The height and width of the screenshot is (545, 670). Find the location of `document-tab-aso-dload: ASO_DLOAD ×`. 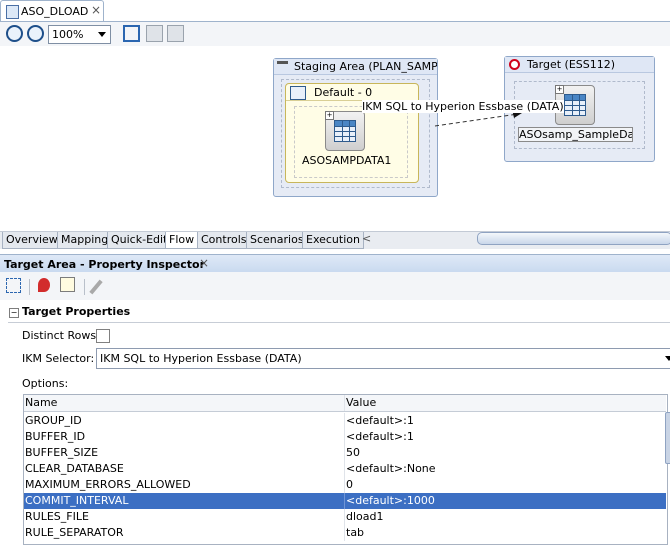

document-tab-aso-dload: ASO_DLOAD × is located at coordinates (52, 11).